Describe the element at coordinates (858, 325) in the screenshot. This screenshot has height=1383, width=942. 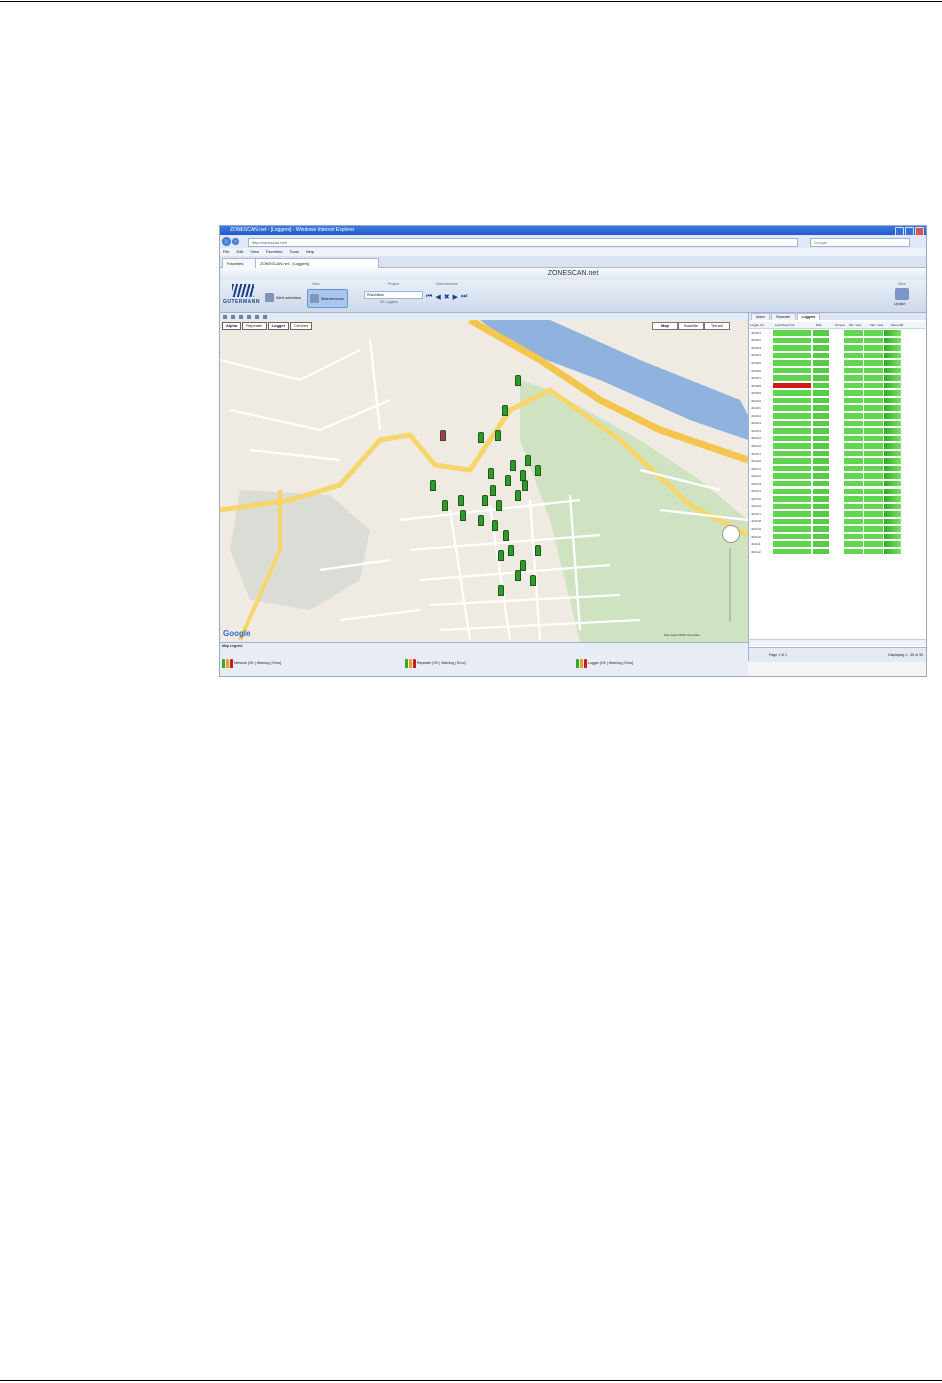
I see `column-header: Min. Velo.` at that location.